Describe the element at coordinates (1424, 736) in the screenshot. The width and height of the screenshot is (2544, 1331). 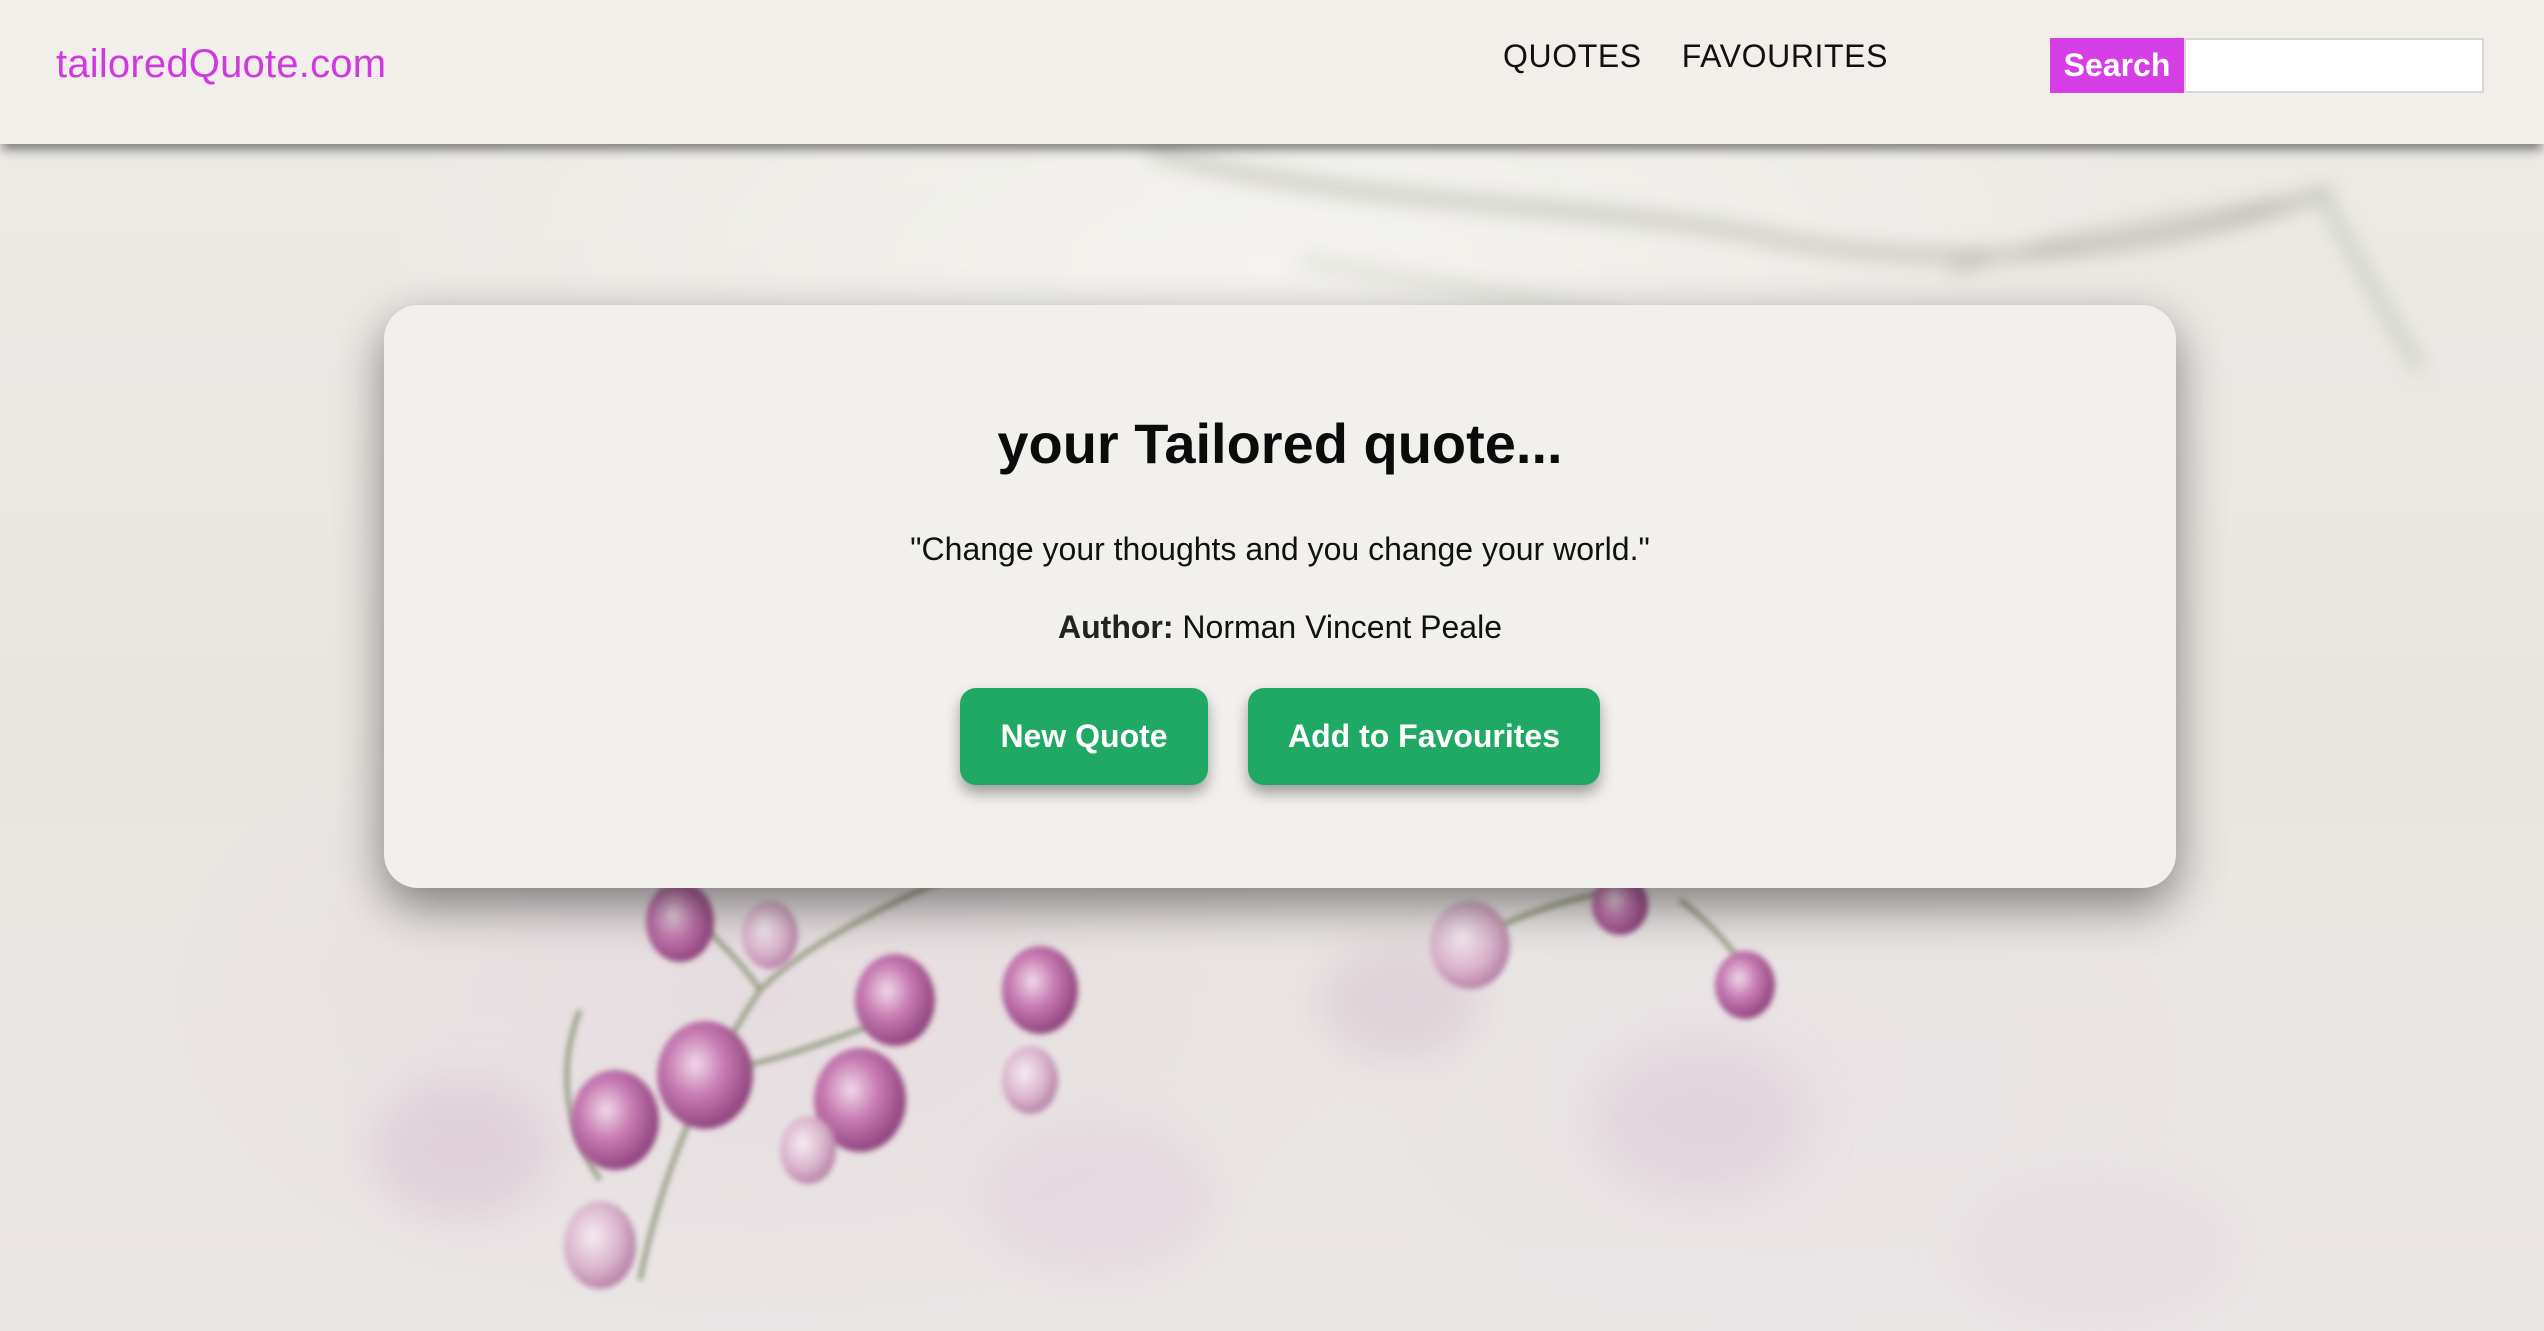
I see `add-to-favourites-button: Add to Favourites` at that location.